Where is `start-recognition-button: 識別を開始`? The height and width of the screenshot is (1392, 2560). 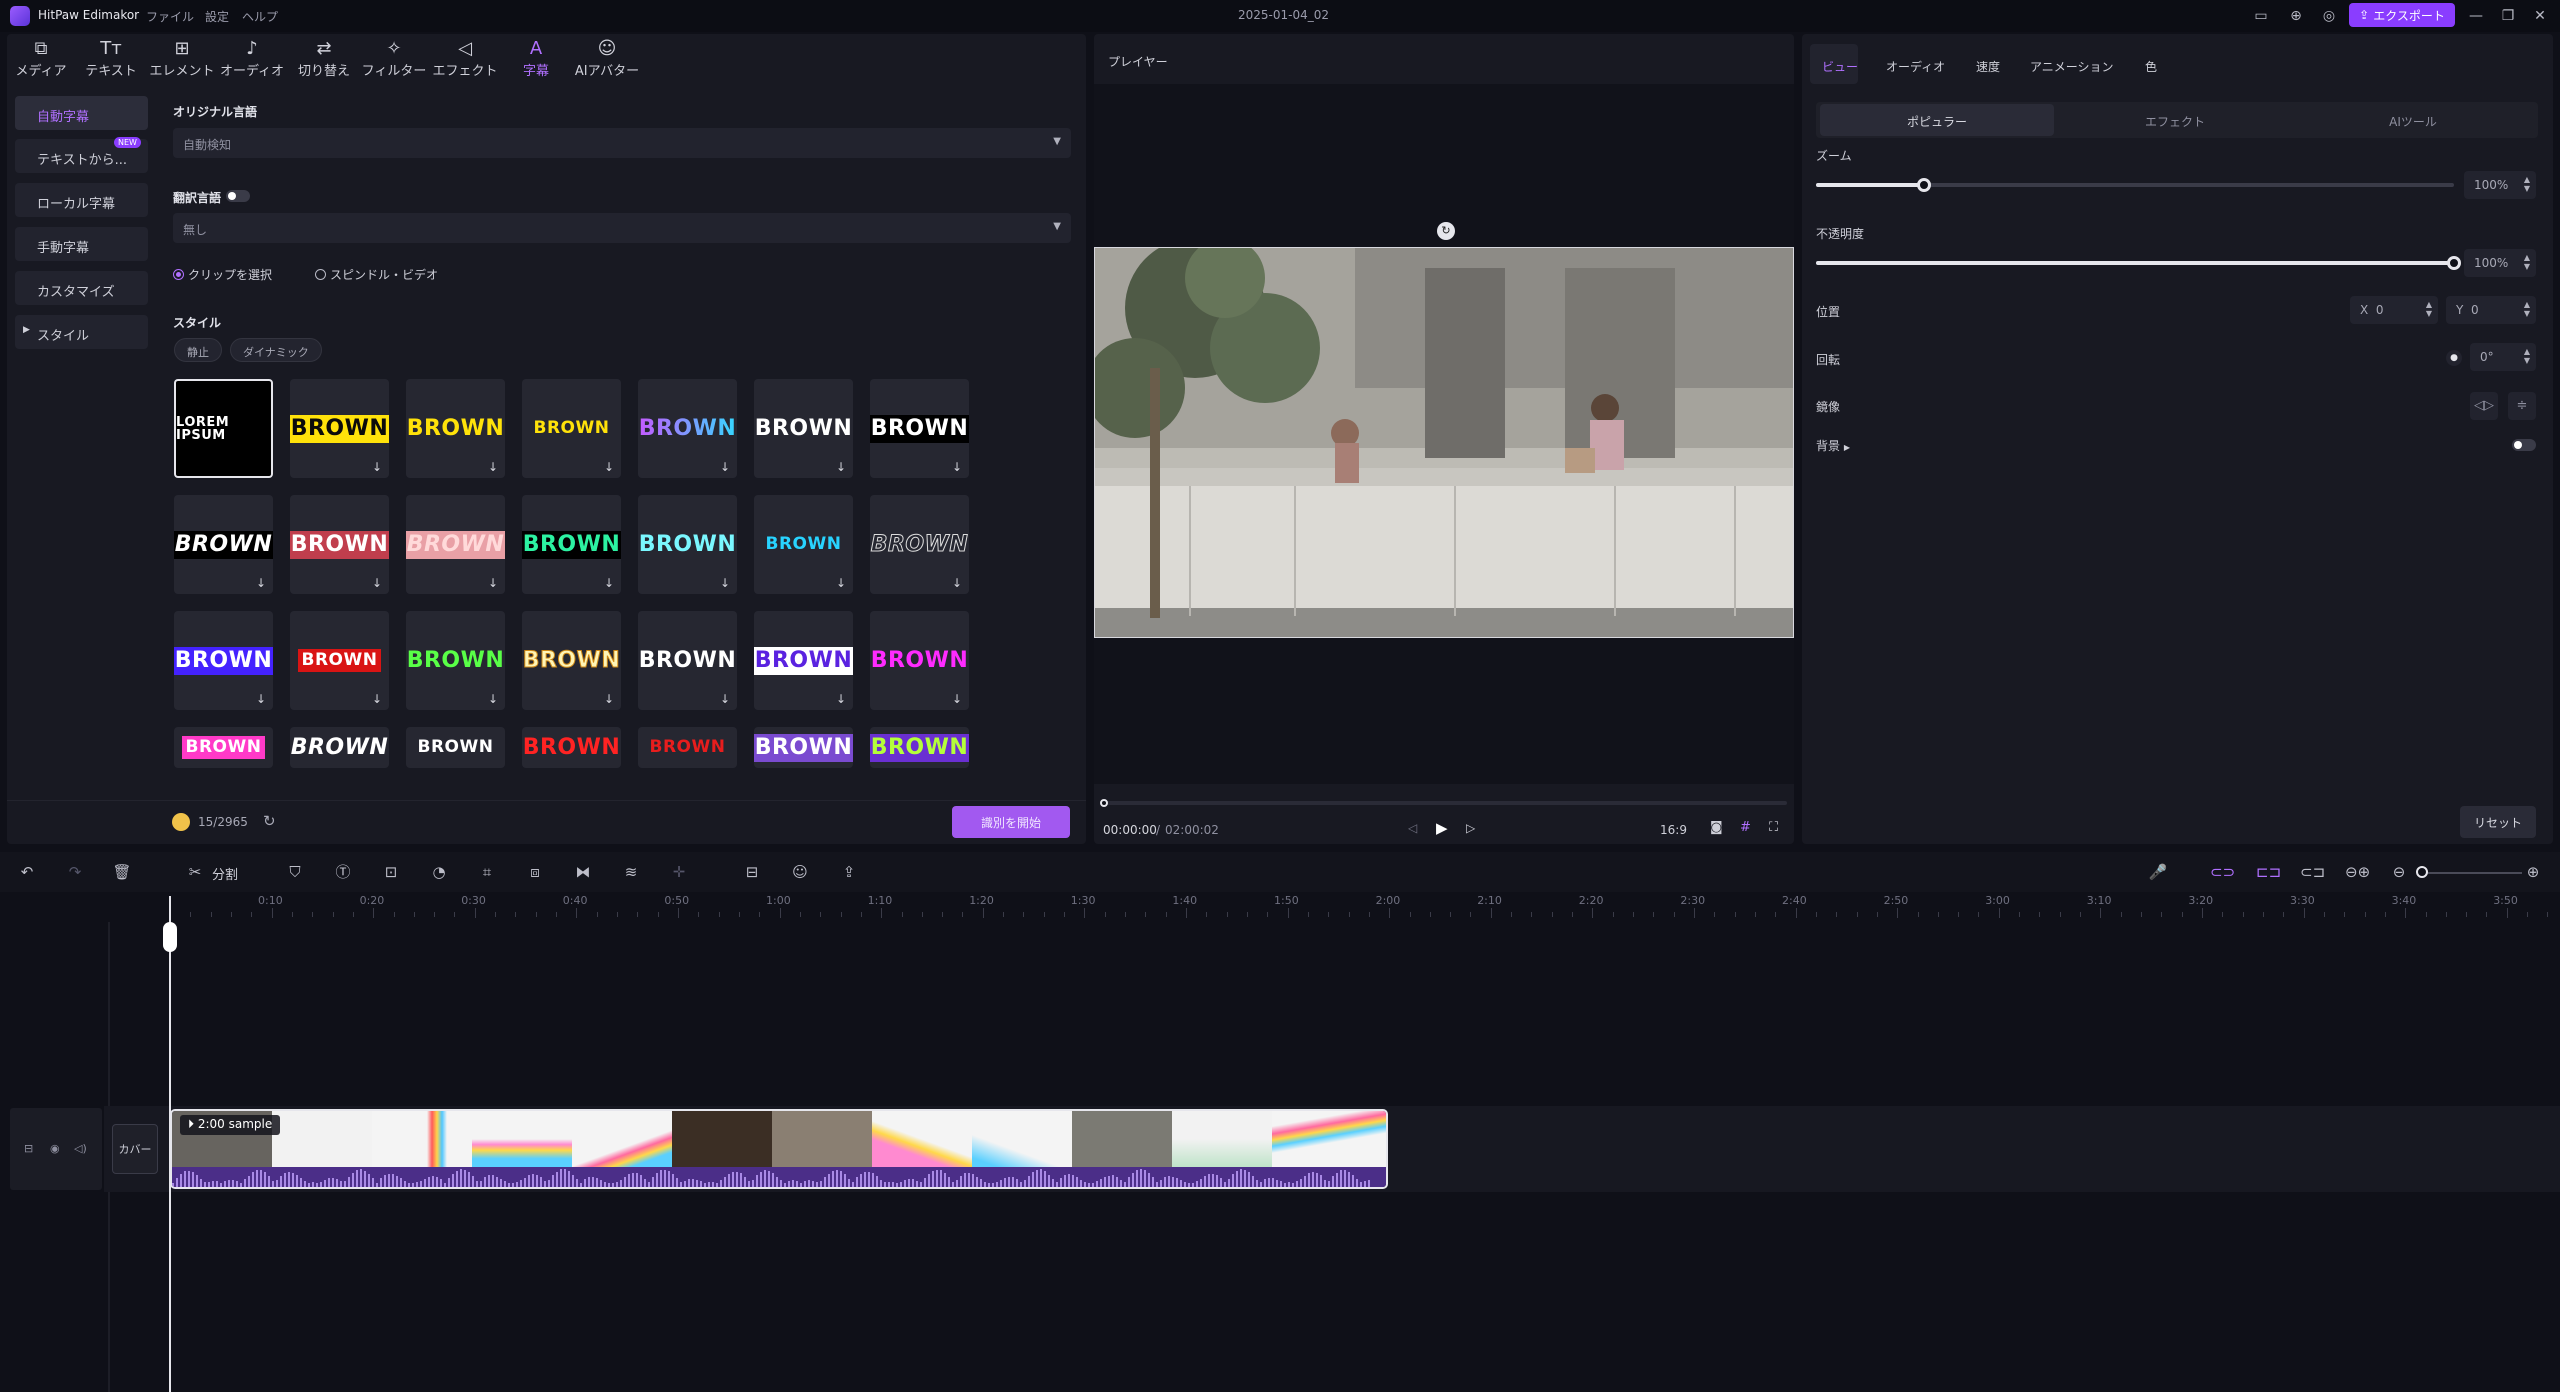 start-recognition-button: 識別を開始 is located at coordinates (1011, 822).